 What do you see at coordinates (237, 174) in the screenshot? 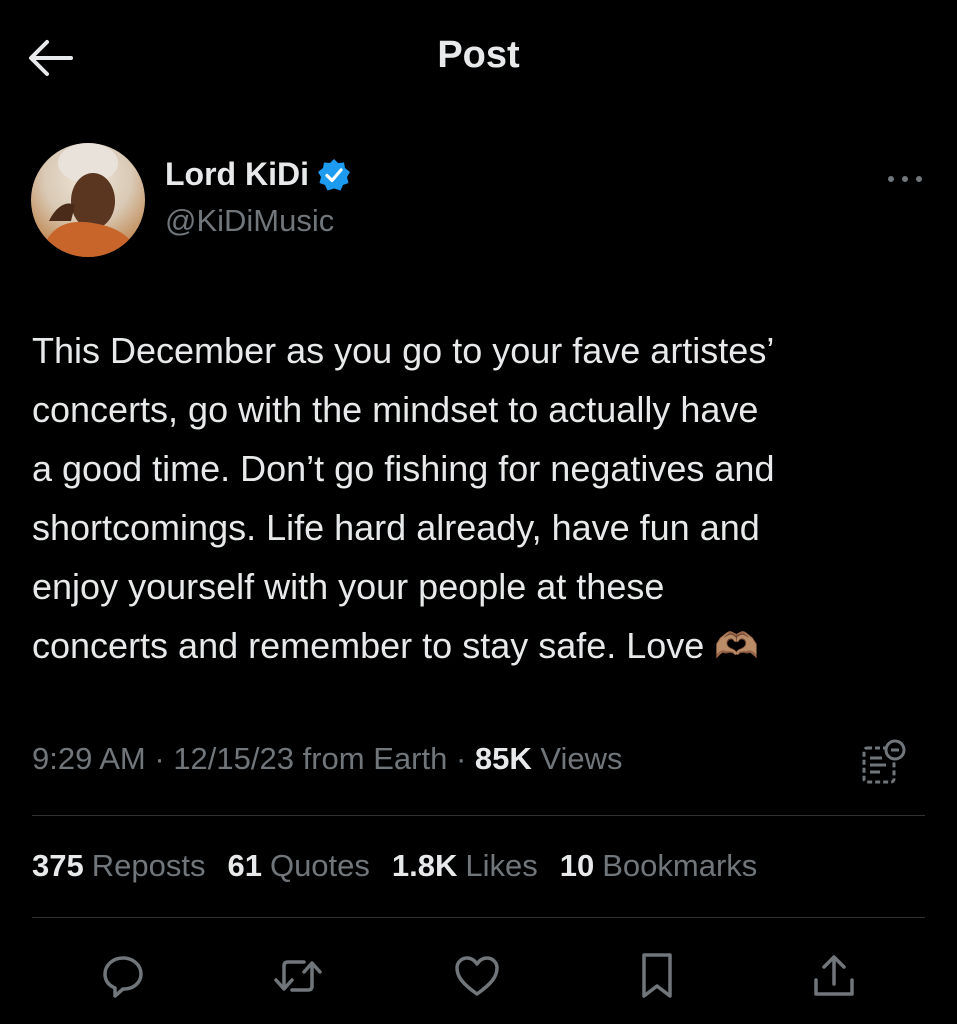
I see `author-name: Lord KiDi` at bounding box center [237, 174].